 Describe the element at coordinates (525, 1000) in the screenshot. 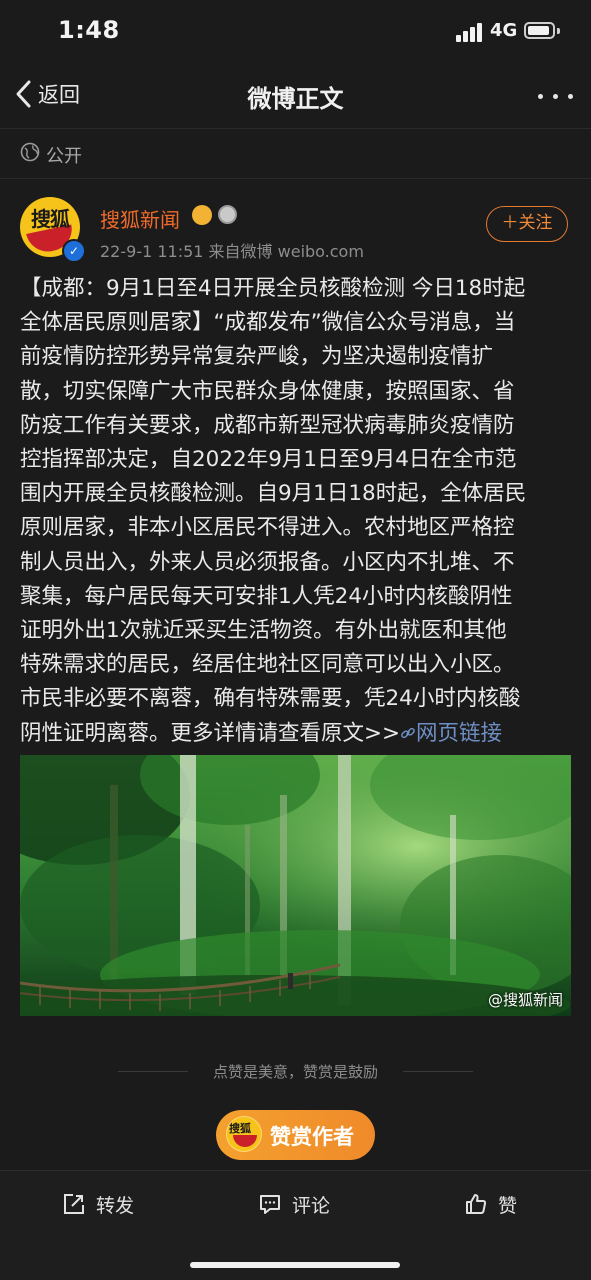

I see `image-watermark: @搜狐新闻` at that location.